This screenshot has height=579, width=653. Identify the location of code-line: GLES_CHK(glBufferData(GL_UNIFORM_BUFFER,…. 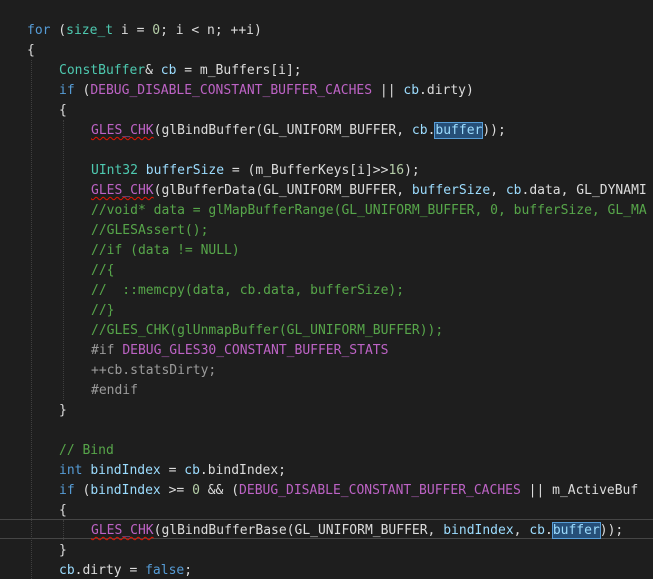
(369, 191).